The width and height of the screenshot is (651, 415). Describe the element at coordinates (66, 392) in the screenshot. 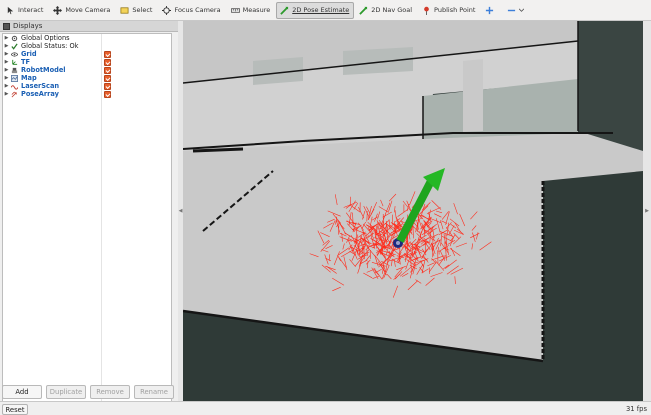

I see `duplicate-display-button: Duplicate` at that location.